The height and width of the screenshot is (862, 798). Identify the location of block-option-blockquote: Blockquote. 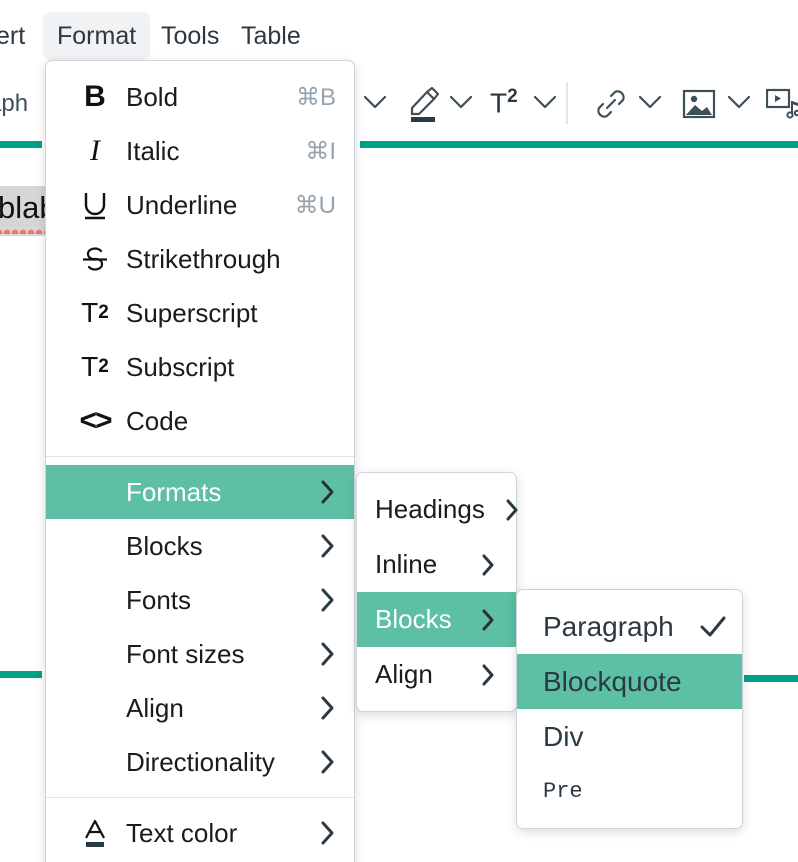
(629, 681).